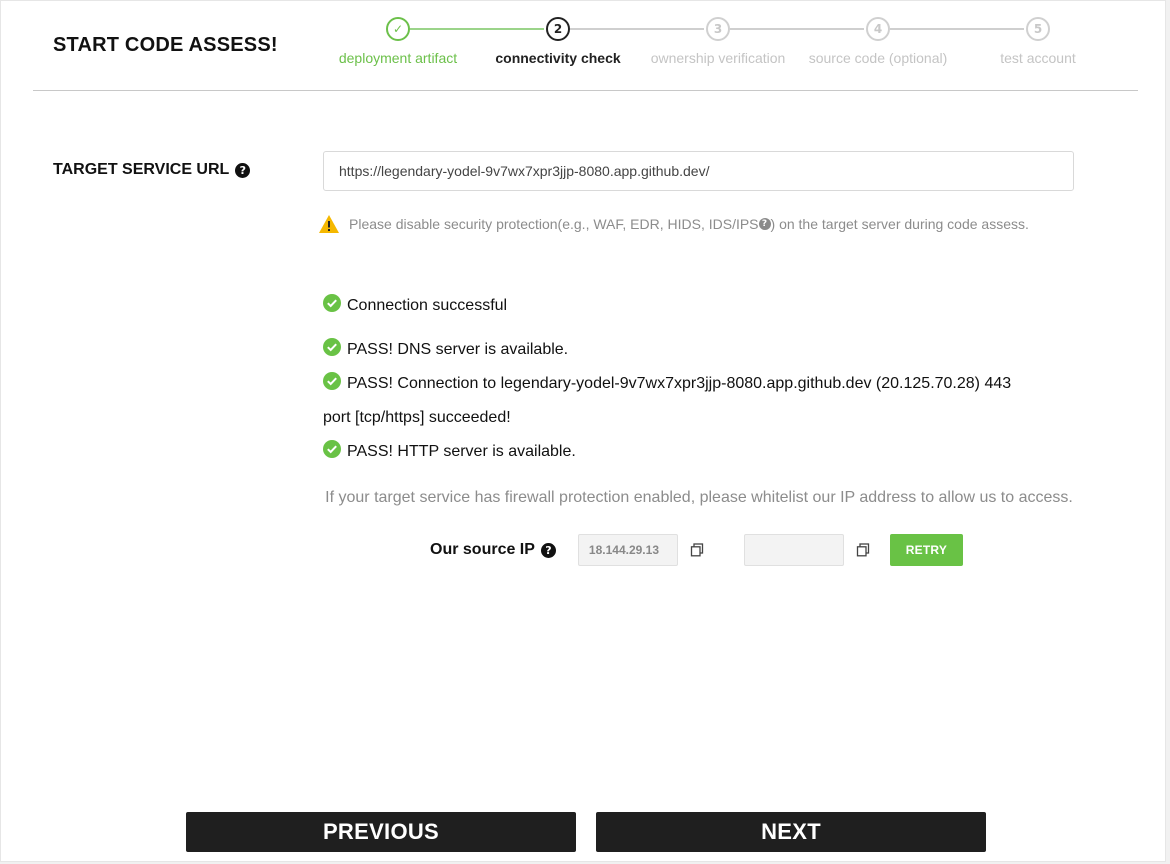 This screenshot has width=1170, height=864. Describe the element at coordinates (878, 58) in the screenshot. I see `step-label: source code (optional)` at that location.